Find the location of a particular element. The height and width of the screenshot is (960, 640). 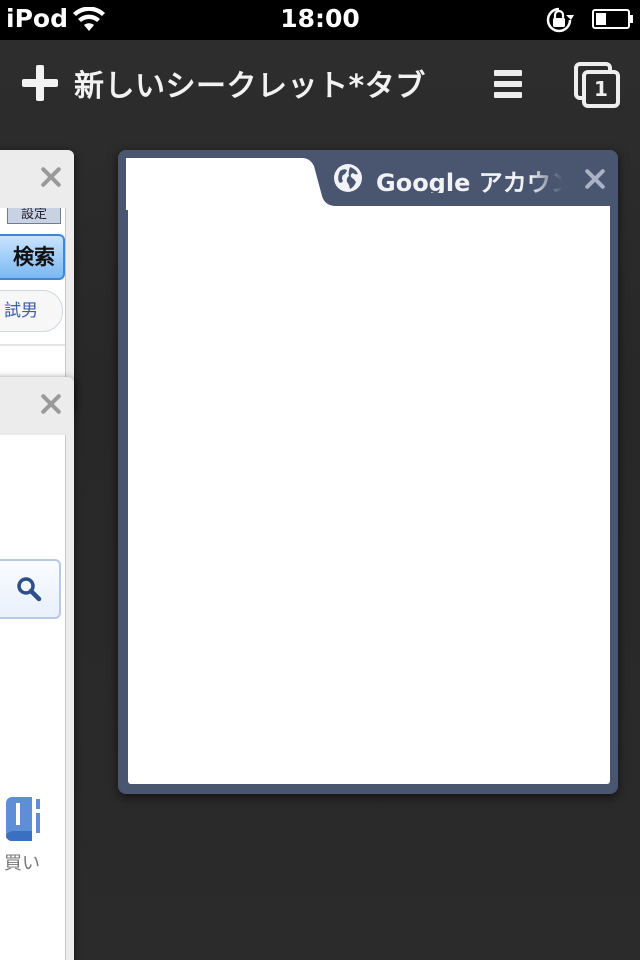

shopping-label: 買い is located at coordinates (22, 863).